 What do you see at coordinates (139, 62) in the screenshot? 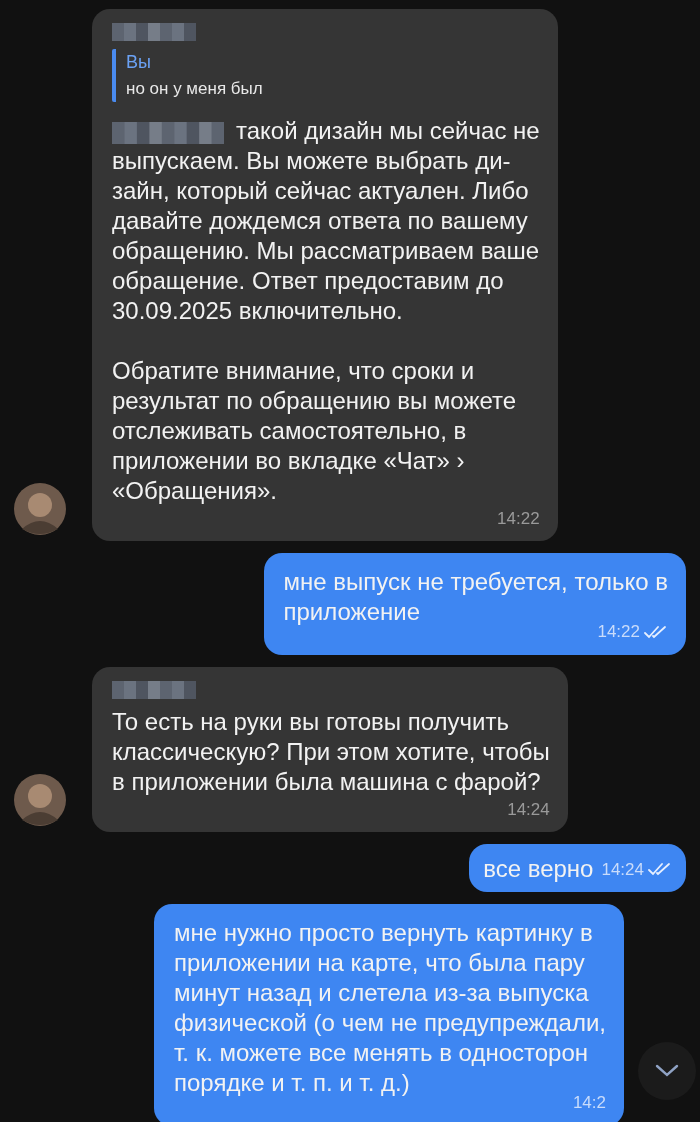
I see `quote-author: Вы` at bounding box center [139, 62].